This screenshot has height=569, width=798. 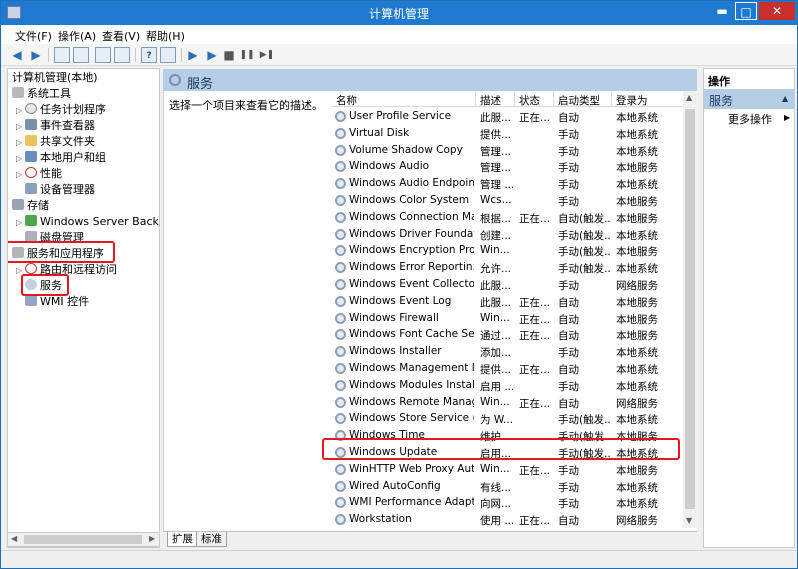 What do you see at coordinates (122, 55) in the screenshot?
I see `export-list-icon` at bounding box center [122, 55].